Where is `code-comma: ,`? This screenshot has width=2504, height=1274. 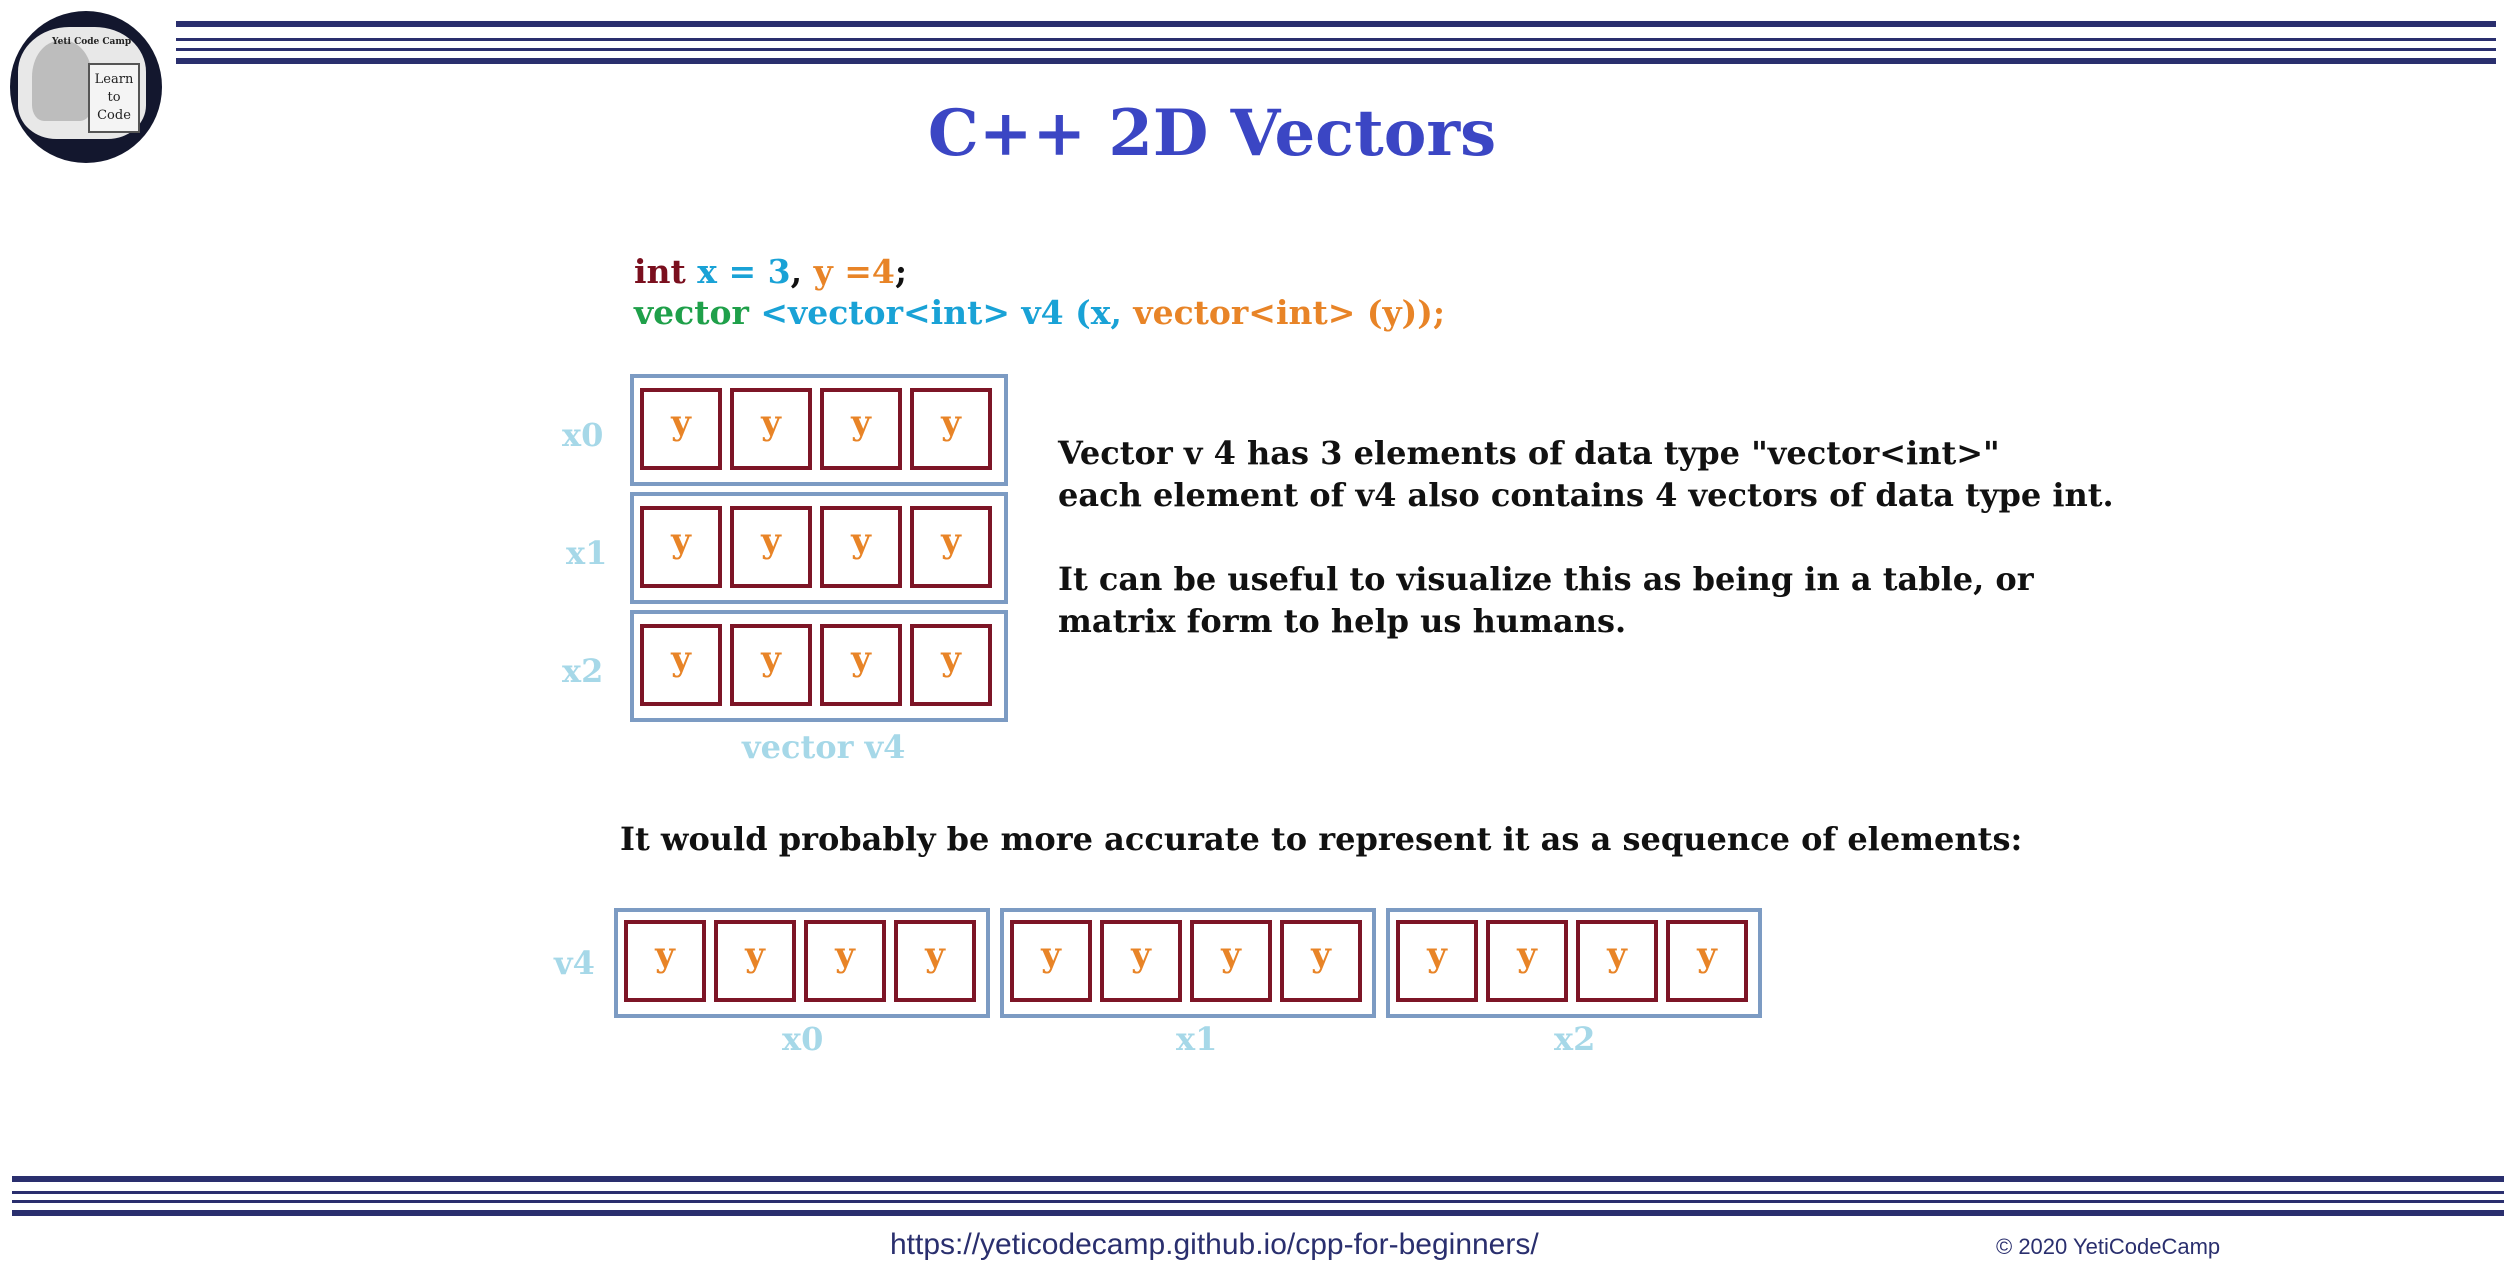
code-comma: , is located at coordinates (802, 271).